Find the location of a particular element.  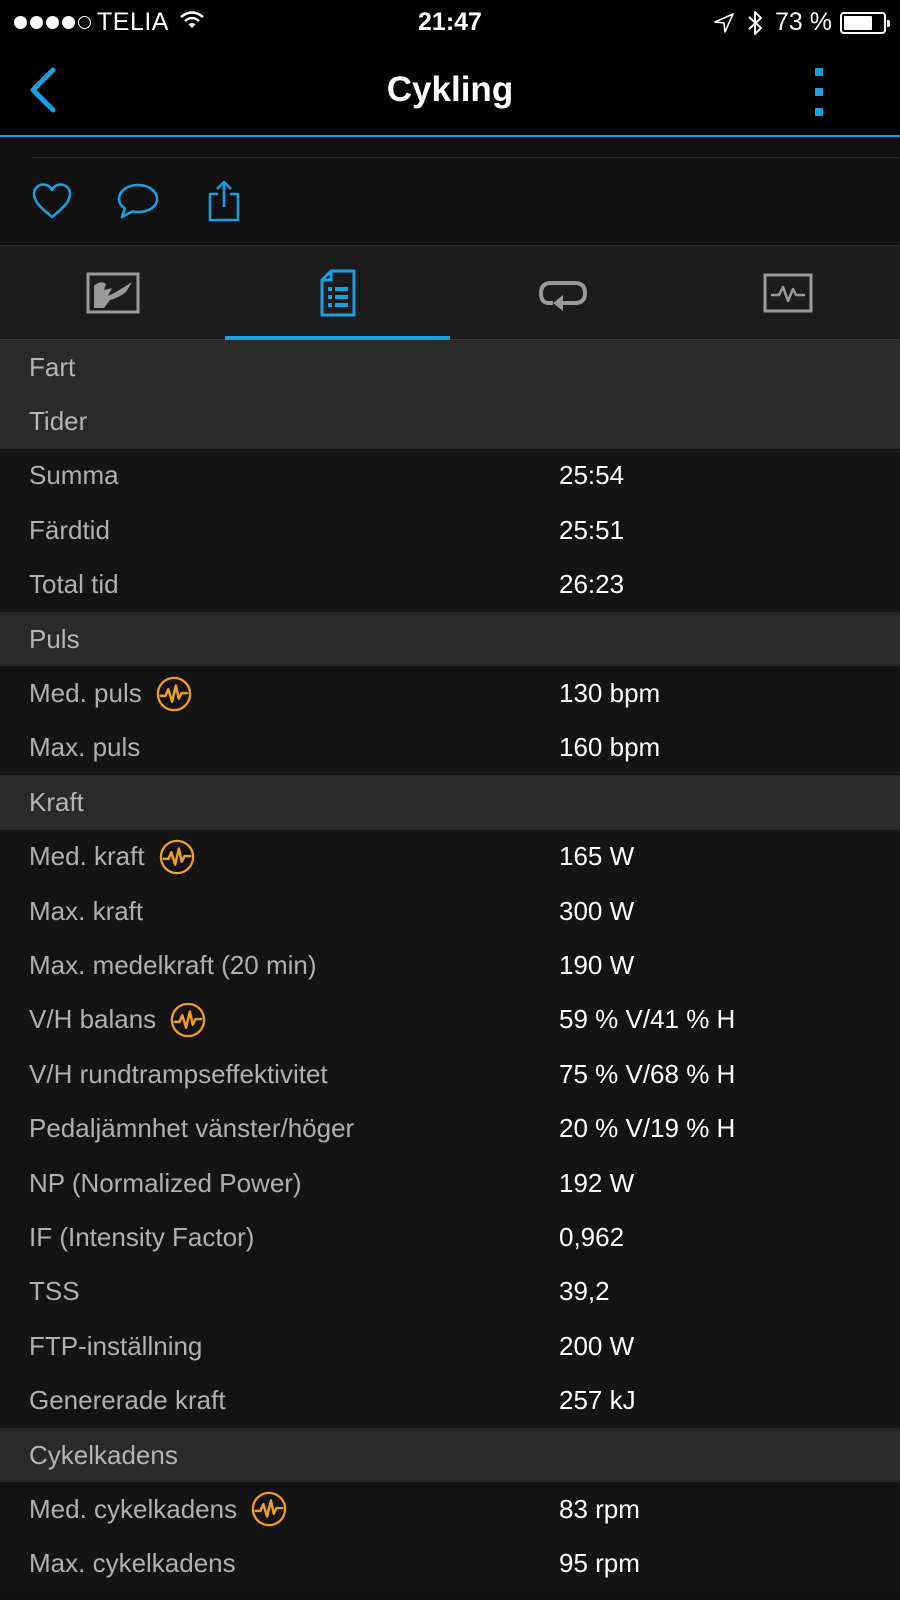

details-icon is located at coordinates (337, 292).